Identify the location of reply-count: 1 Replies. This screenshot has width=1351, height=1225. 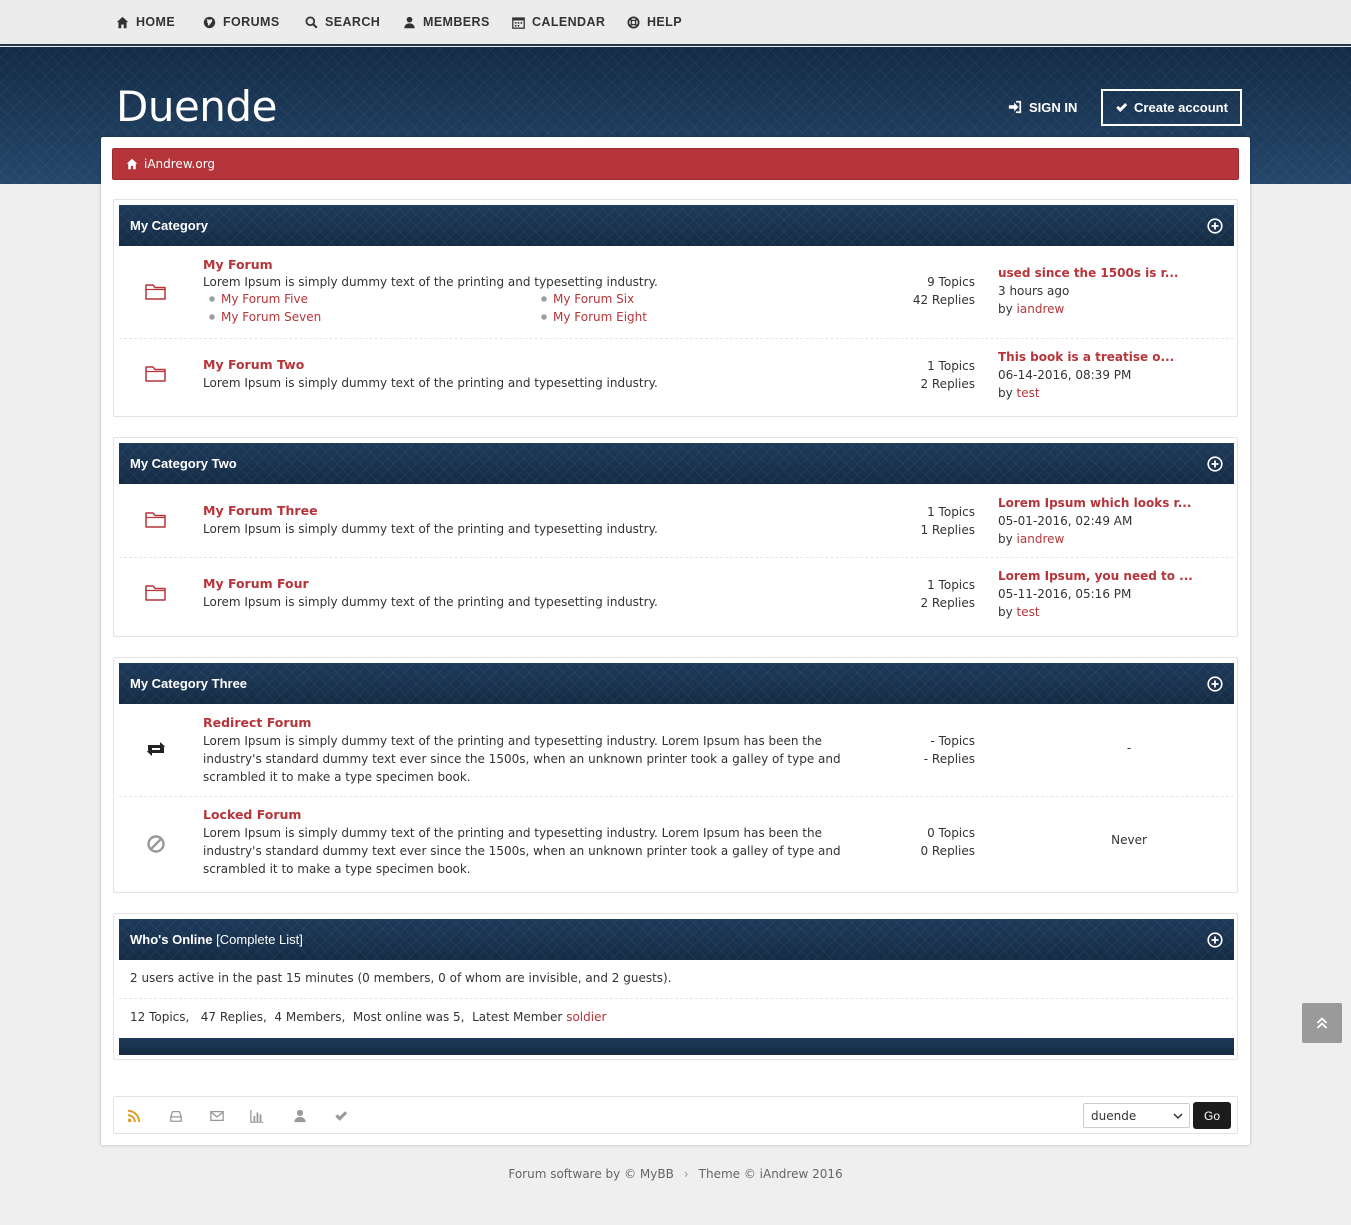
(947, 530).